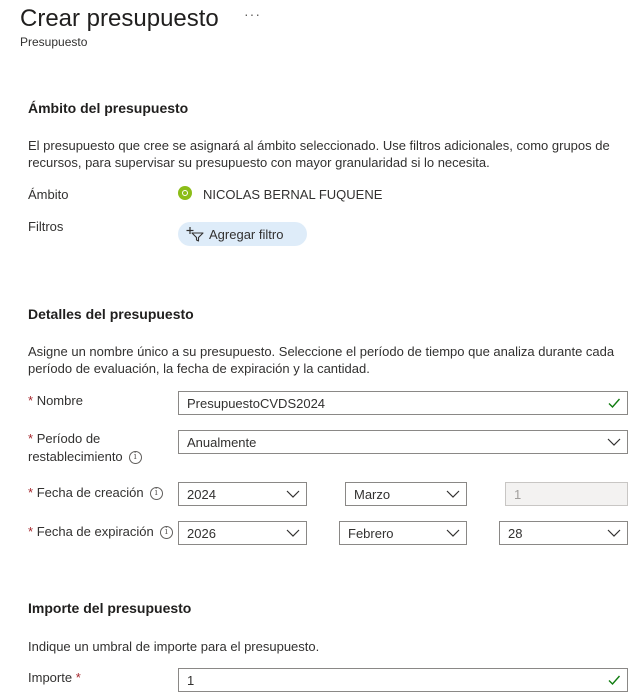 This screenshot has width=640, height=696. I want to click on amount-label-text: Importe, so click(50, 677).